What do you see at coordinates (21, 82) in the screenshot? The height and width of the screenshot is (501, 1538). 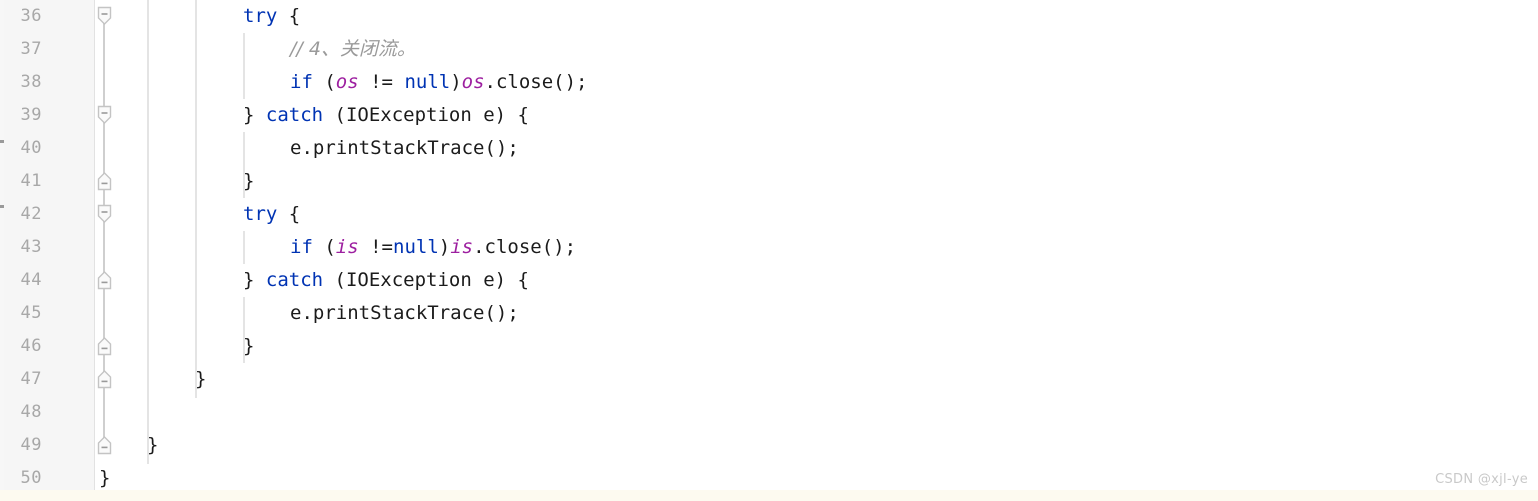 I see `line-number: 38` at bounding box center [21, 82].